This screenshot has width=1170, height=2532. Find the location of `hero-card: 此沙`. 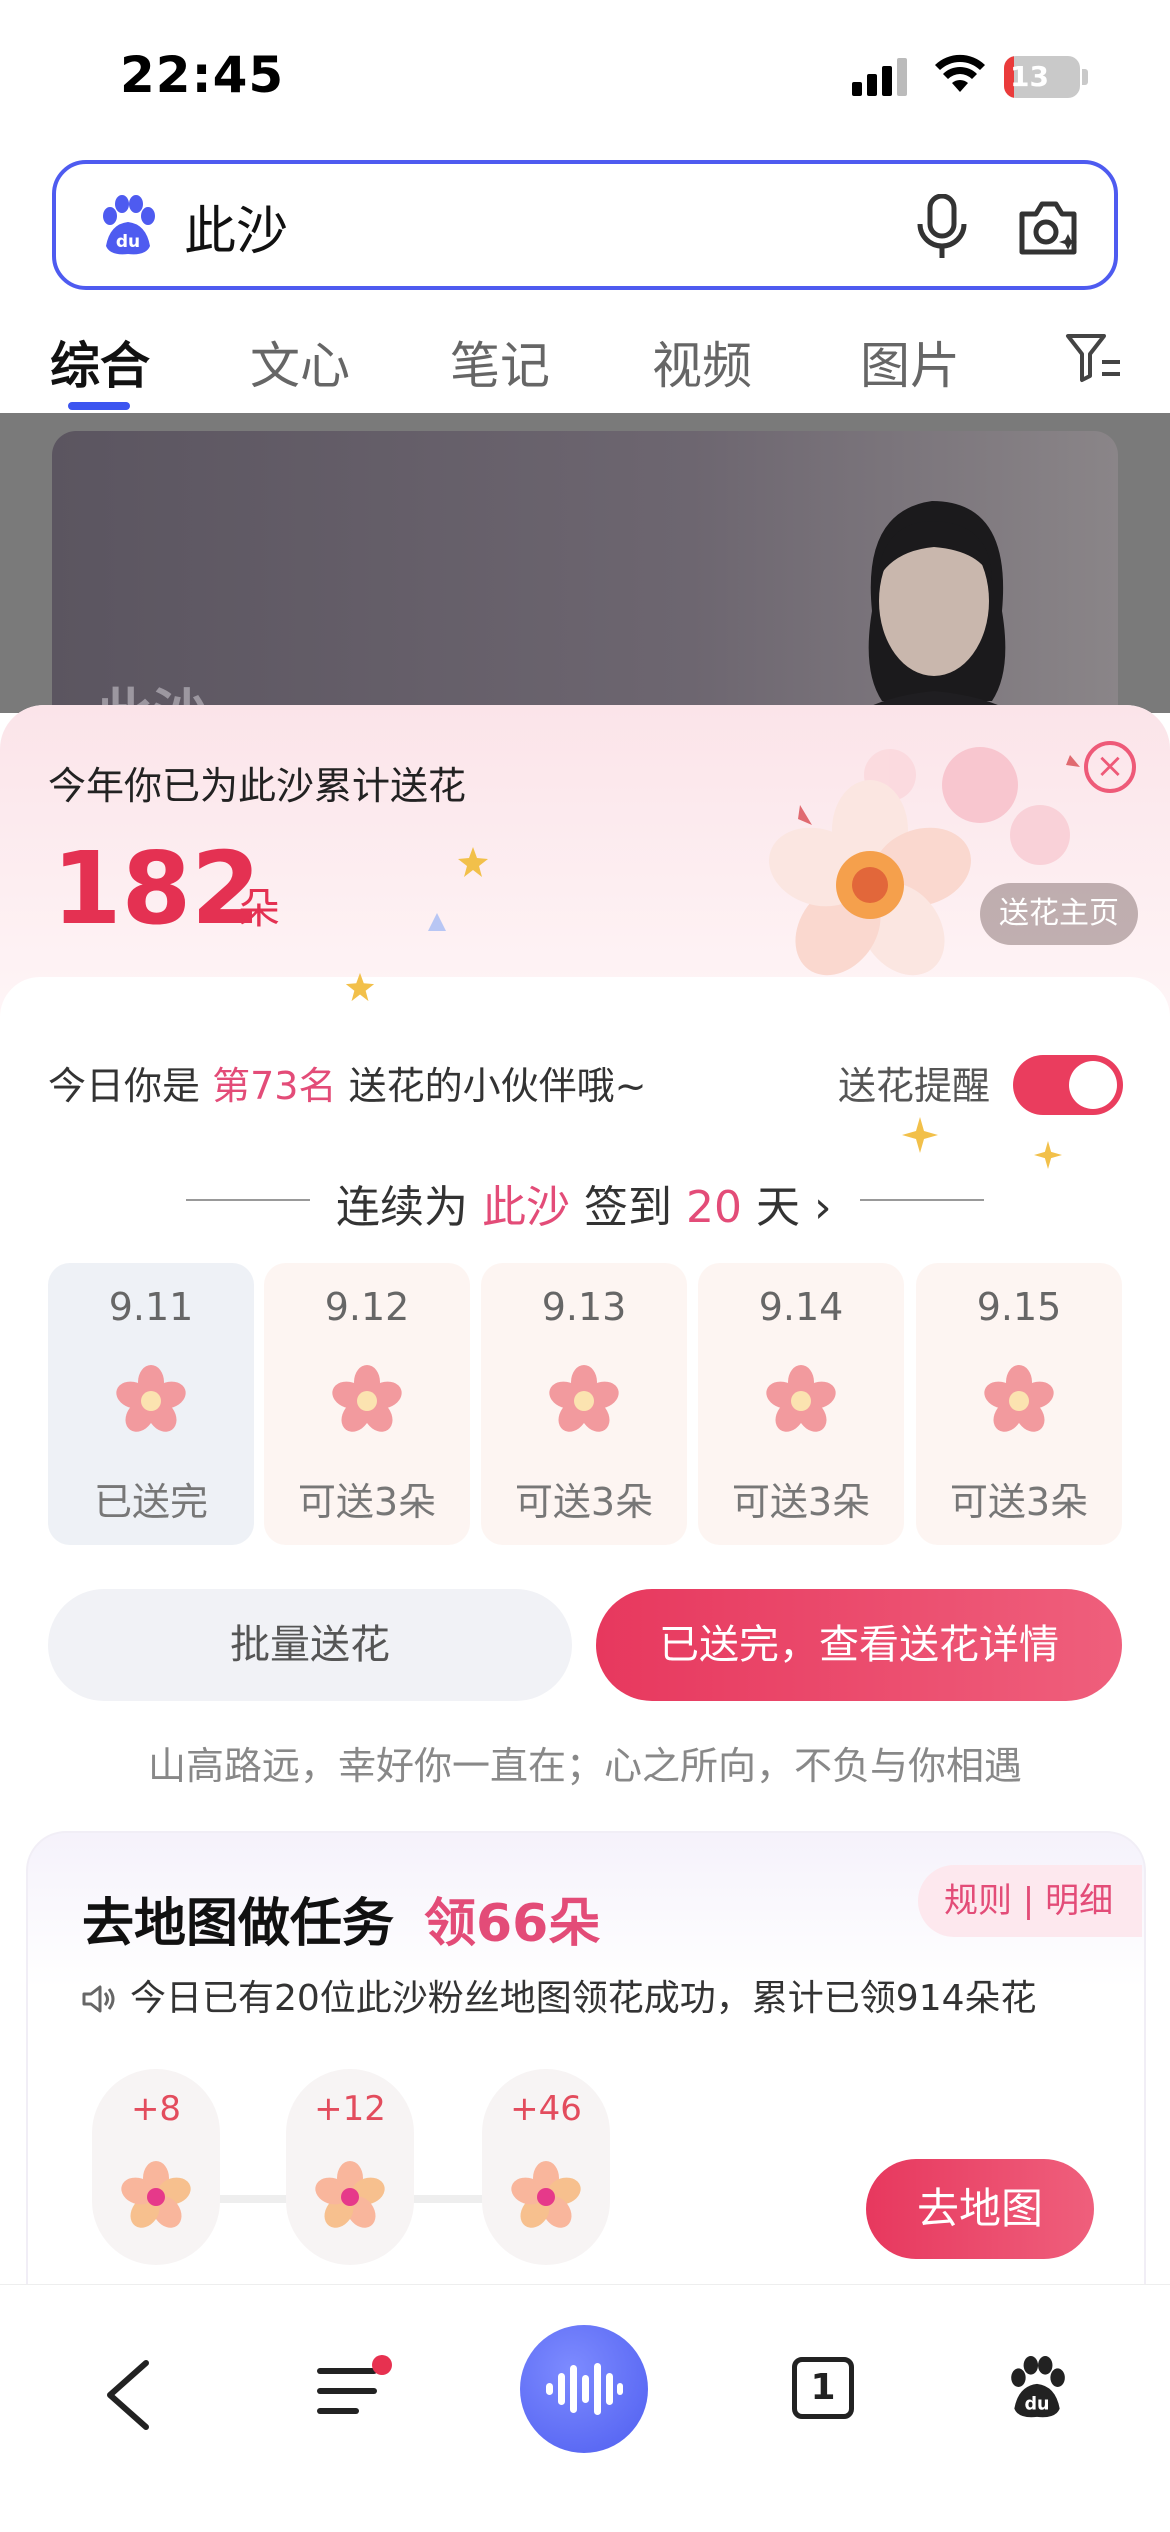

hero-card: 此沙 is located at coordinates (585, 572).